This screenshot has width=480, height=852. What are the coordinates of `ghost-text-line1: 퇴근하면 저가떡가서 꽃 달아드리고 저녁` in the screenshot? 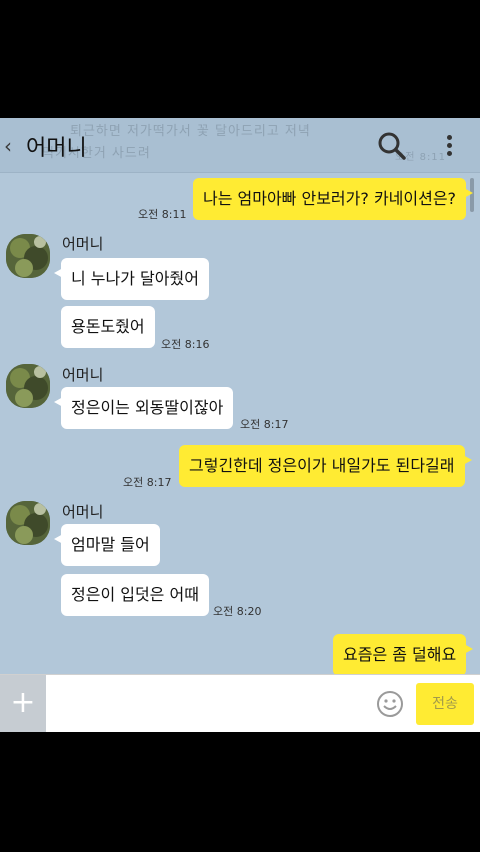 It's located at (190, 131).